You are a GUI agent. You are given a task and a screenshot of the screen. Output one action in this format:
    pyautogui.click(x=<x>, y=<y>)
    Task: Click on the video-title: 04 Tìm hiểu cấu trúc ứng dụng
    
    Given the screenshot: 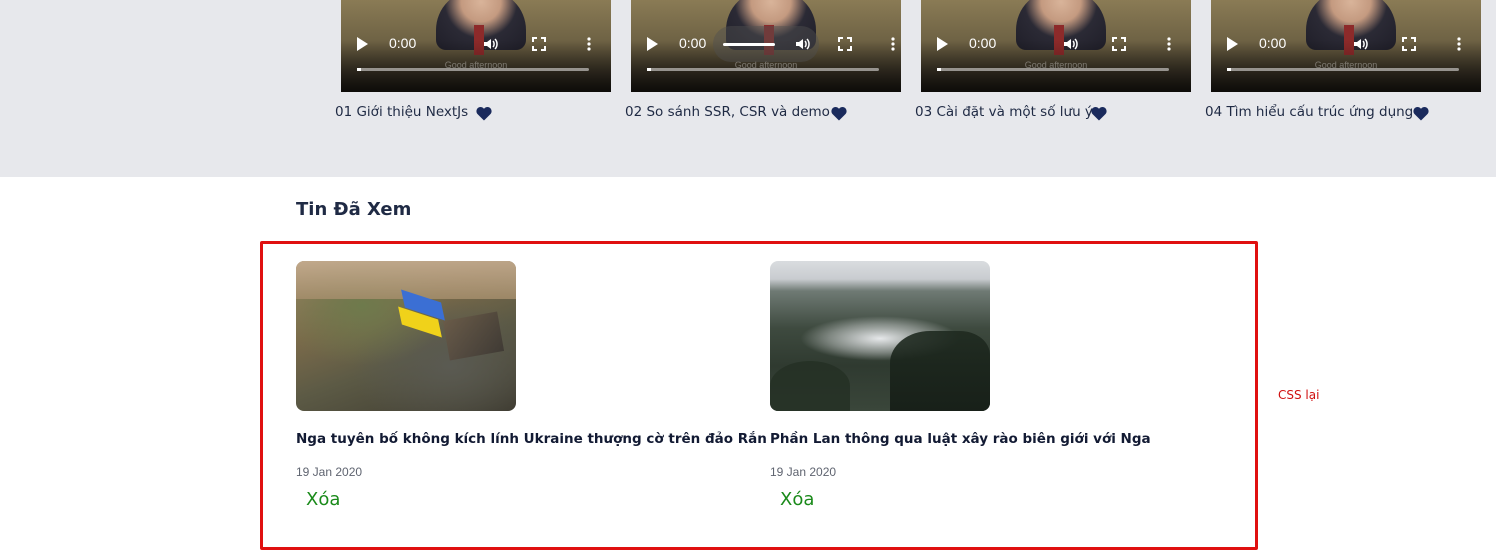 What is the action you would take?
    pyautogui.click(x=1309, y=112)
    